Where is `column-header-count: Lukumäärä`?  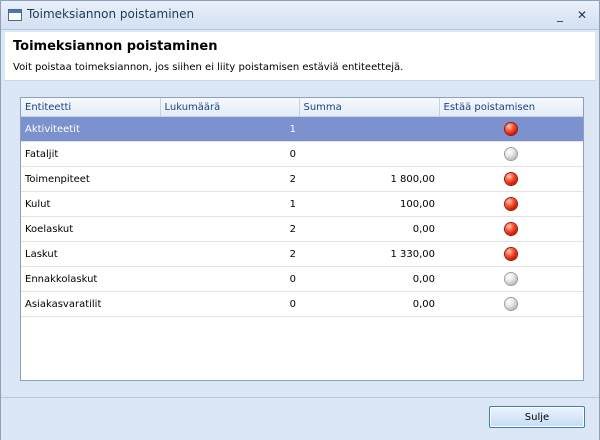 column-header-count: Lukumäärä is located at coordinates (230, 107).